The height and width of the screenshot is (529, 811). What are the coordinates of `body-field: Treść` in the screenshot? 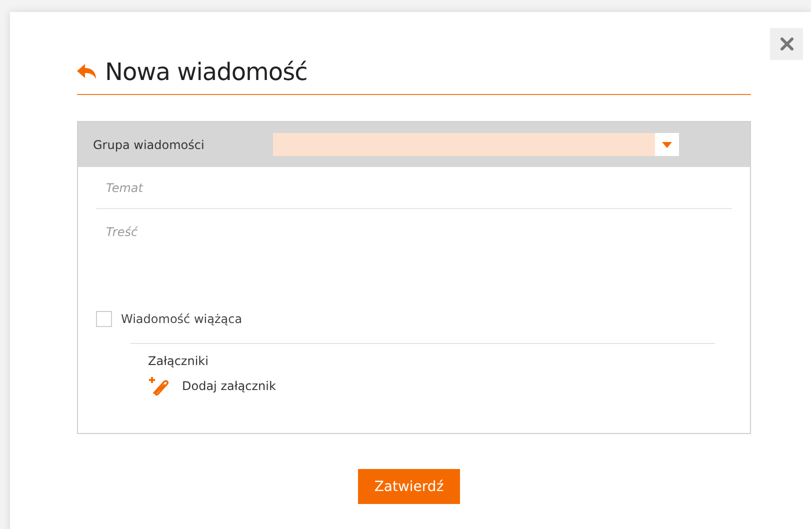 It's located at (416, 258).